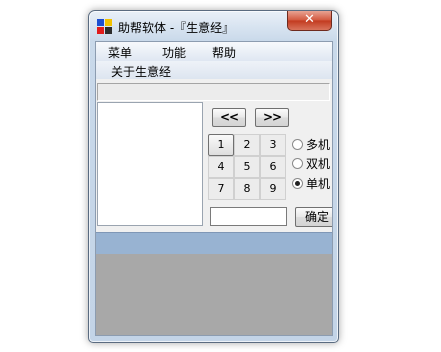  I want to click on key-3: 3, so click(273, 145).